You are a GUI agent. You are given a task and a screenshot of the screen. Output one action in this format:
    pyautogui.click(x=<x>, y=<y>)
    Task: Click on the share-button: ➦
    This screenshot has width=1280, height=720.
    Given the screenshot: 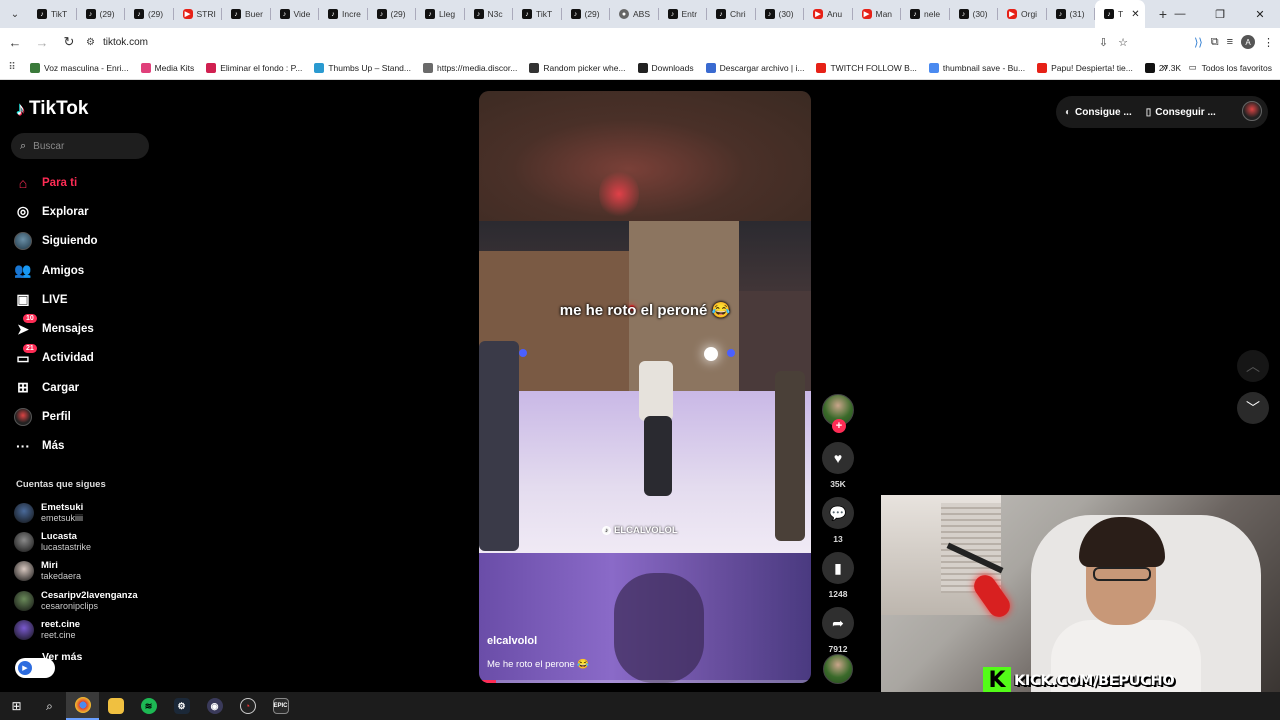 What is the action you would take?
    pyautogui.click(x=838, y=623)
    